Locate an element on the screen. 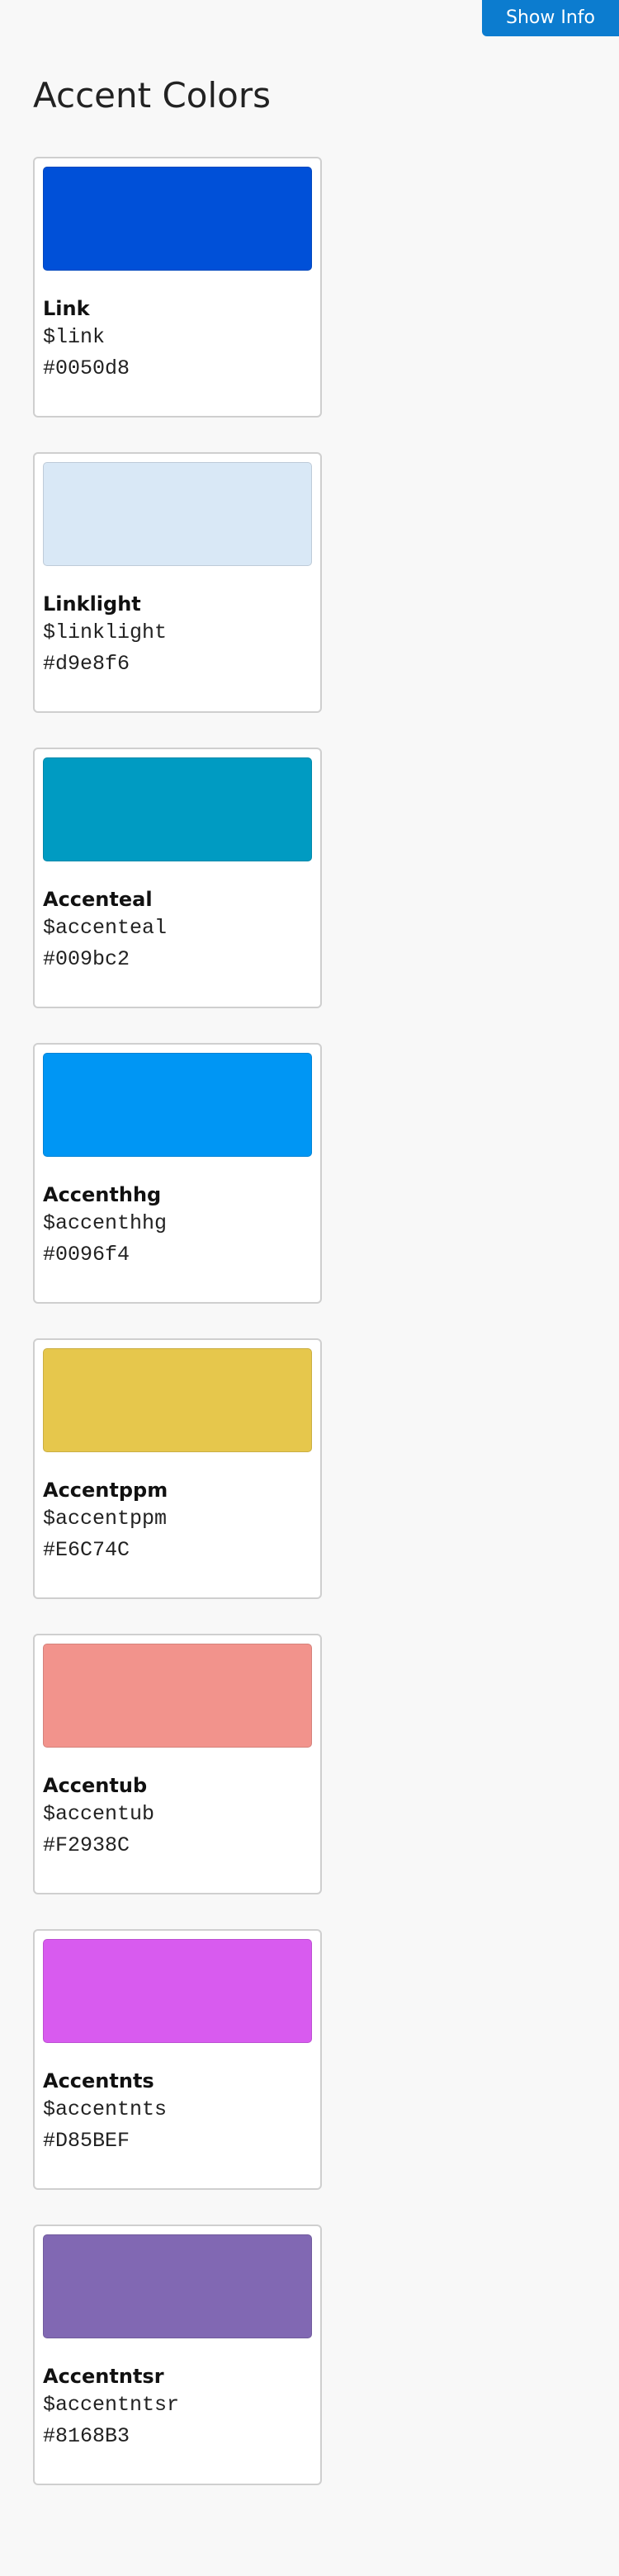 This screenshot has height=2576, width=619. color-hex: #D85BEF is located at coordinates (86, 2141).